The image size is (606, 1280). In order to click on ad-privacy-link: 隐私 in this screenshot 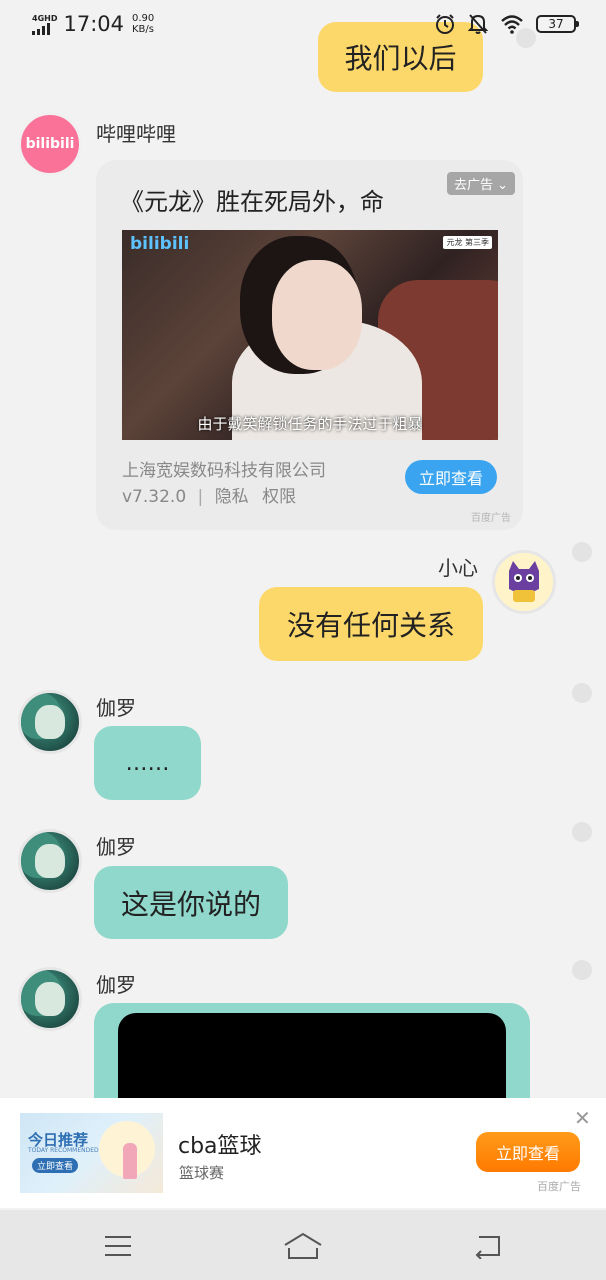, I will do `click(232, 497)`.